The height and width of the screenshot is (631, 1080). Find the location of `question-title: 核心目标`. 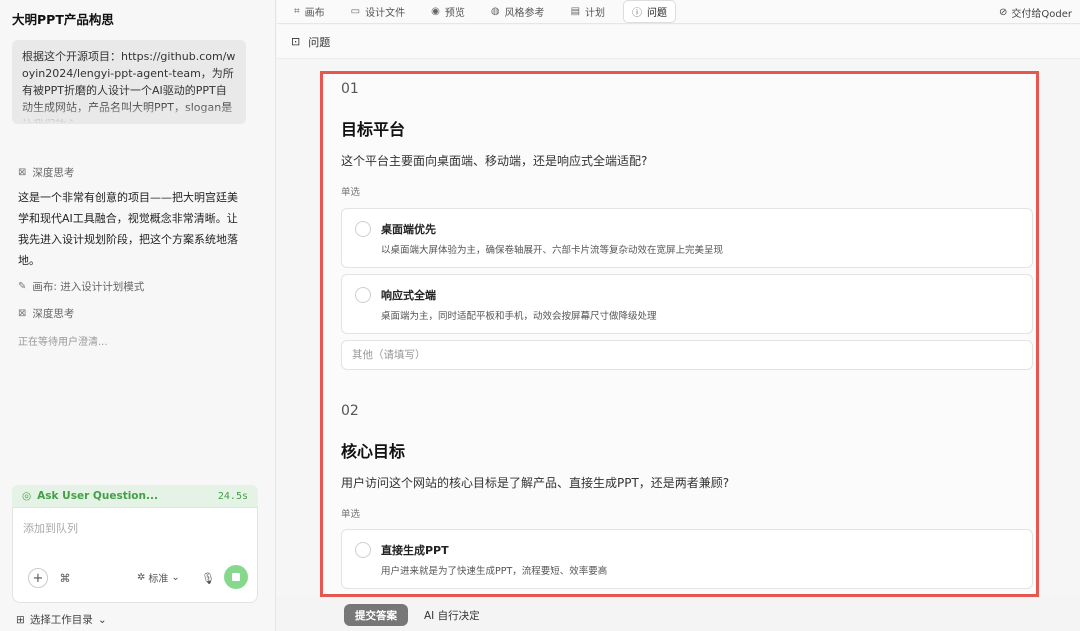

question-title: 核心目标 is located at coordinates (373, 451).